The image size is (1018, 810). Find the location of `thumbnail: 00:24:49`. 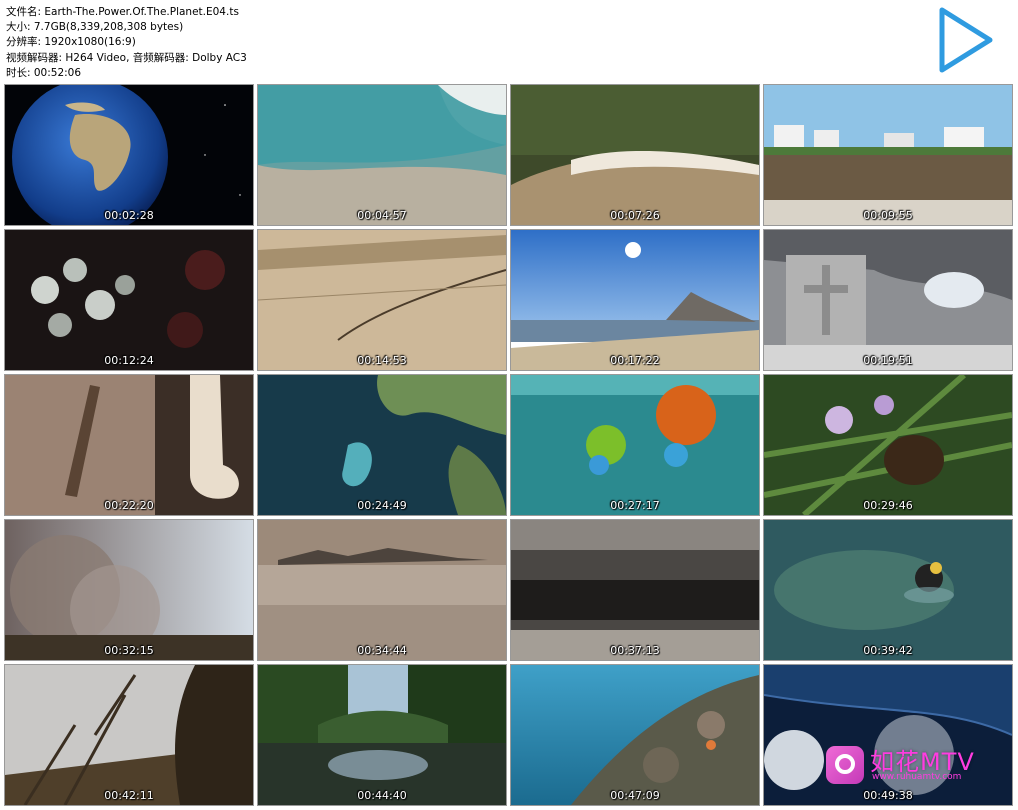

thumbnail: 00:24:49 is located at coordinates (382, 445).